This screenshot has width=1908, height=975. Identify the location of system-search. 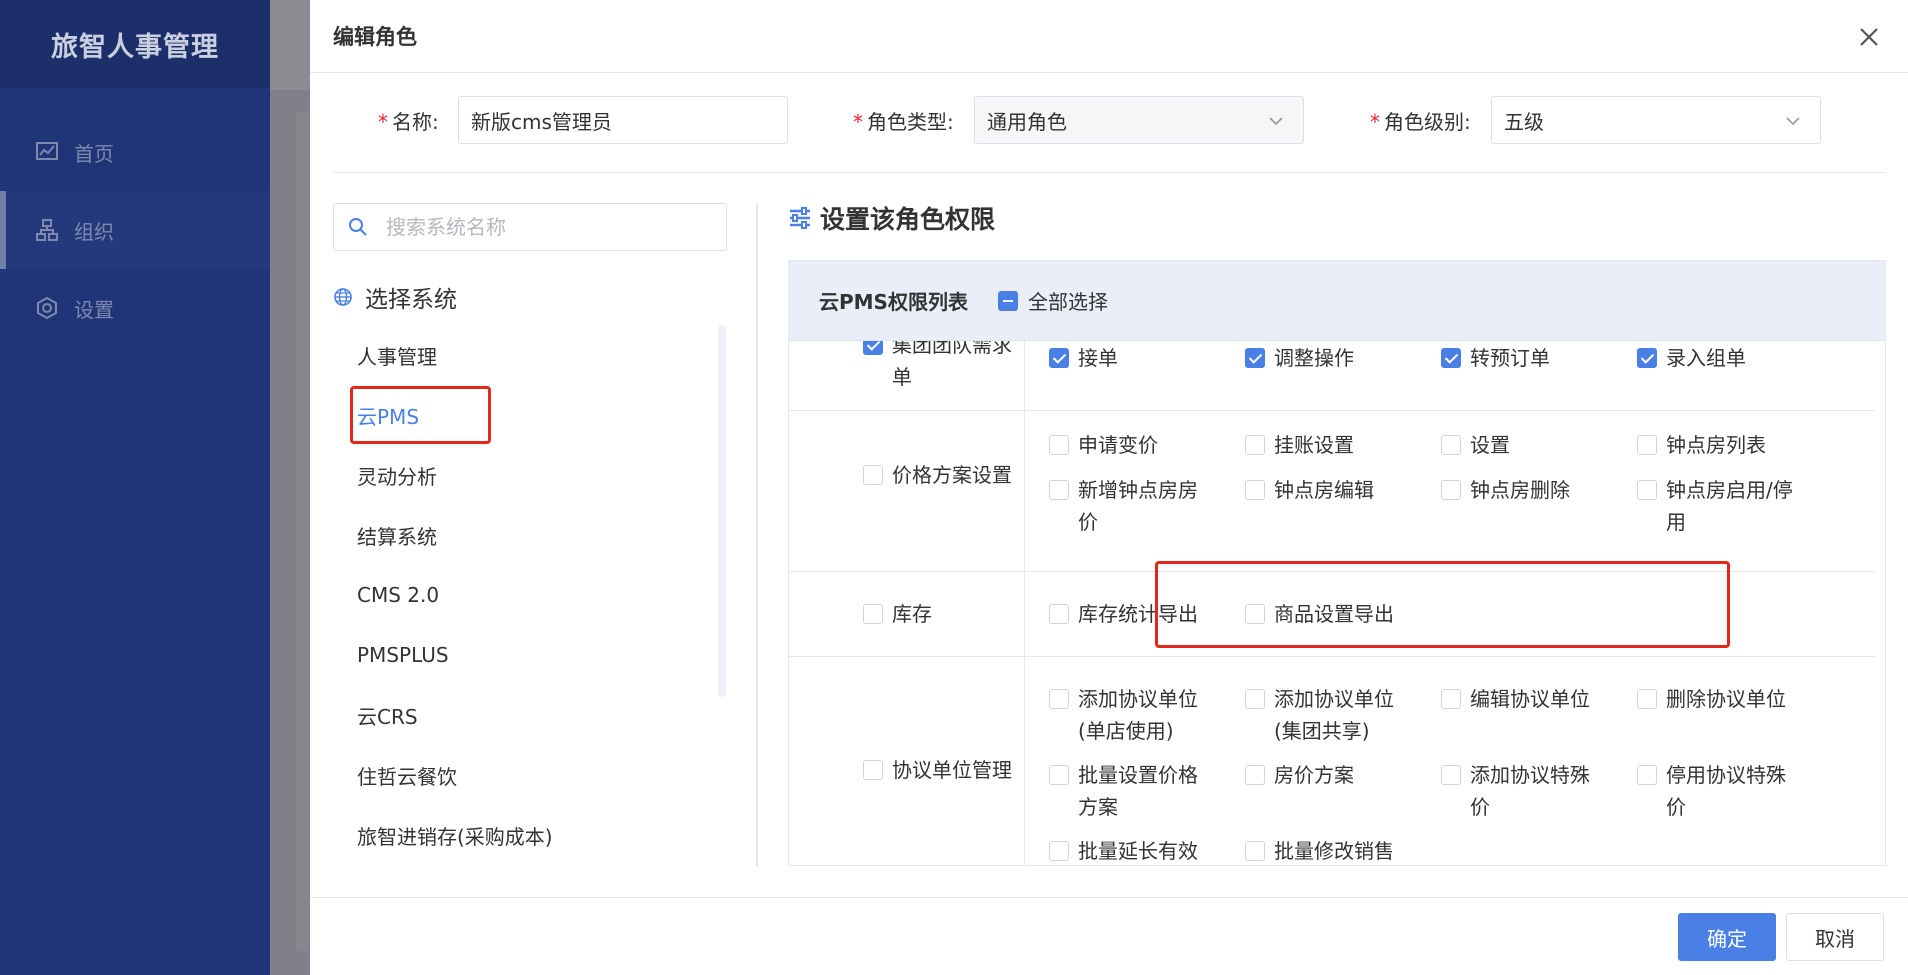
(530, 227).